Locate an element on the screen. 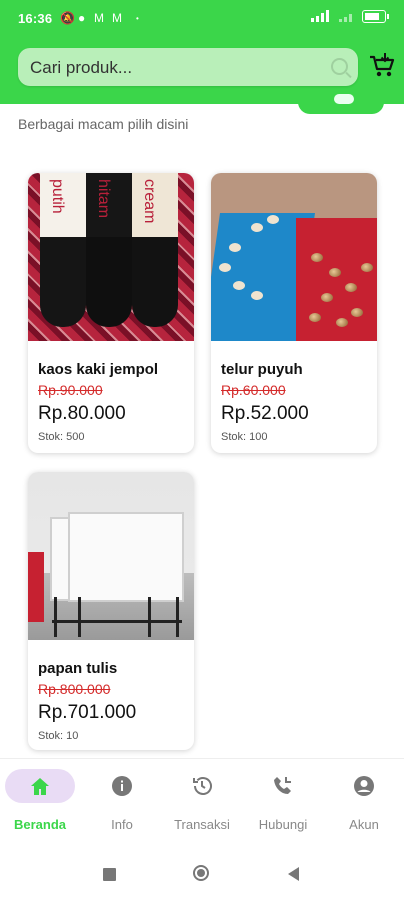 This screenshot has width=404, height=900. status-bar: 16:36 🔕 ● M M • is located at coordinates (202, 19).